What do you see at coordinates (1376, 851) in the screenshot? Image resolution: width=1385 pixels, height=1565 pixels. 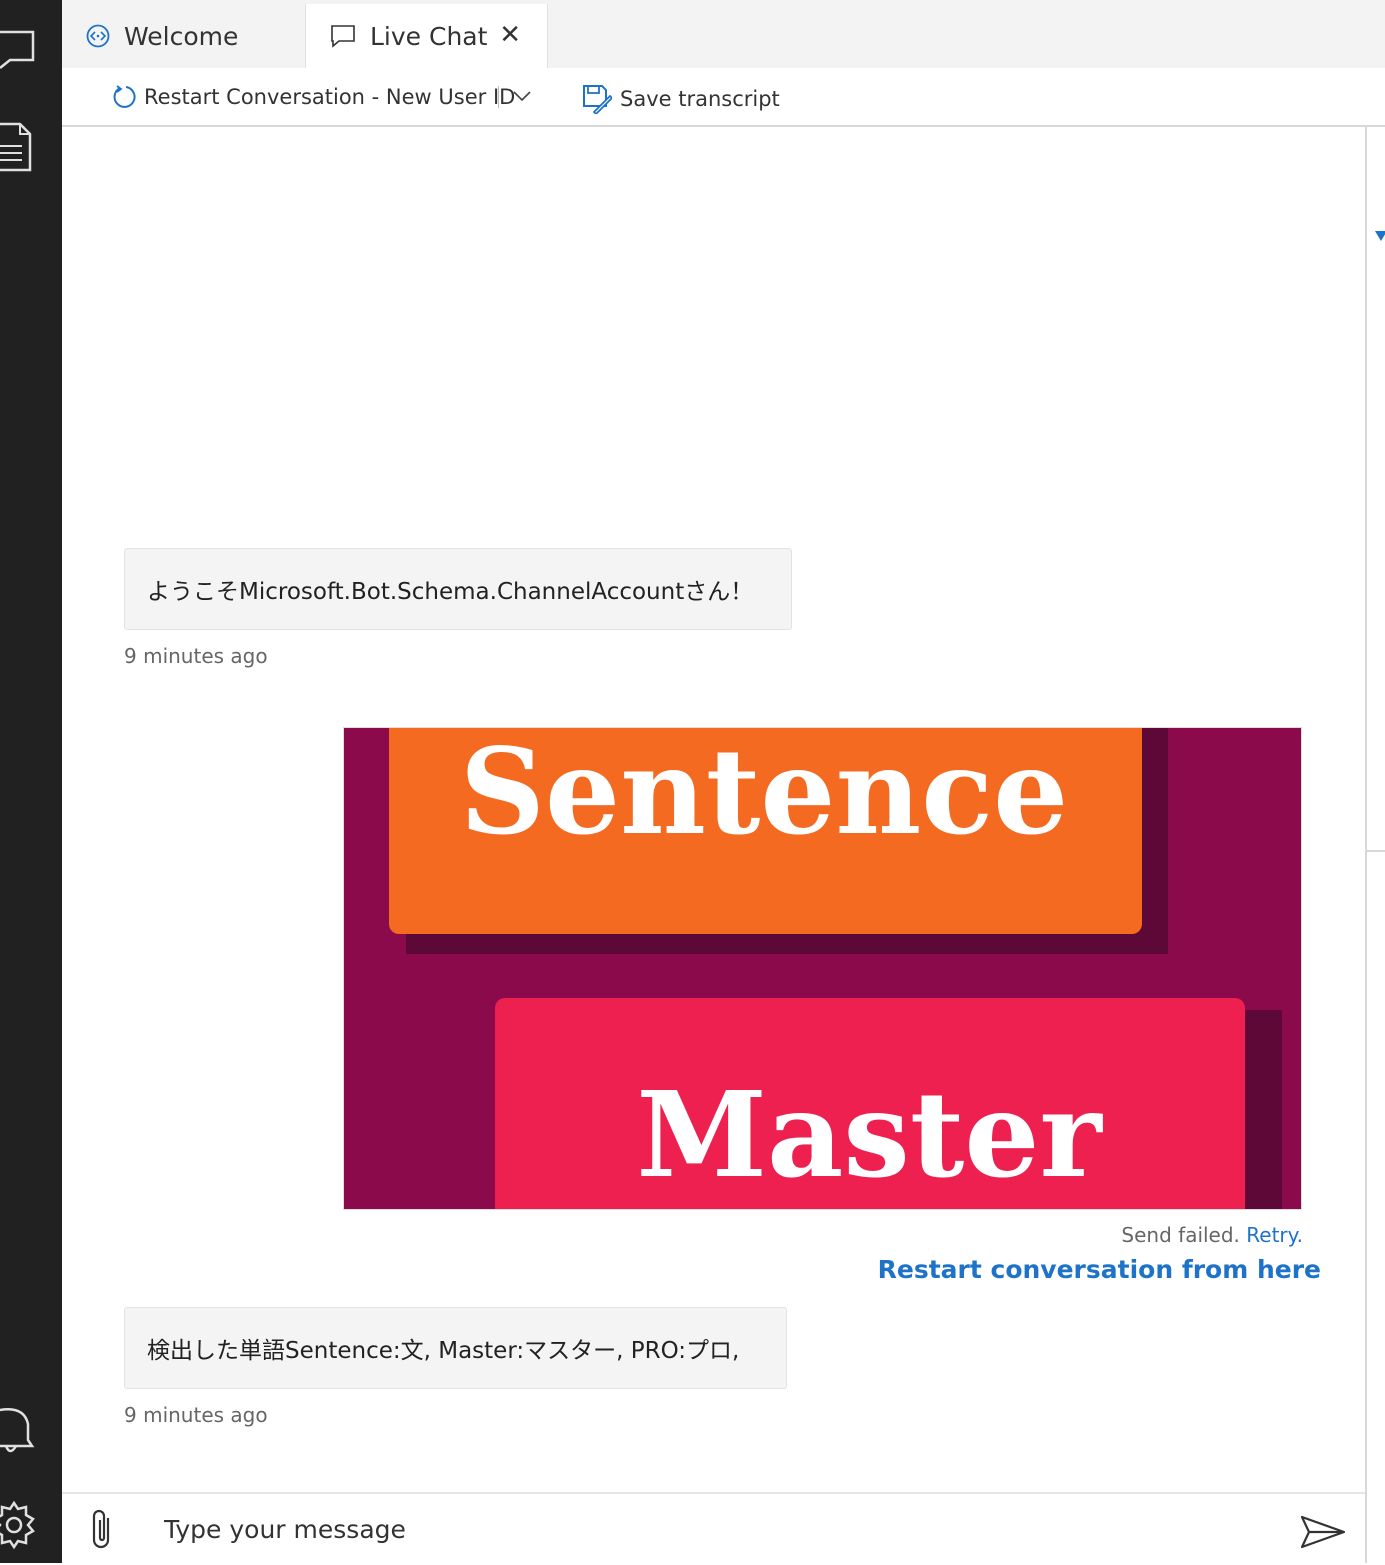 I see `pane-divider` at bounding box center [1376, 851].